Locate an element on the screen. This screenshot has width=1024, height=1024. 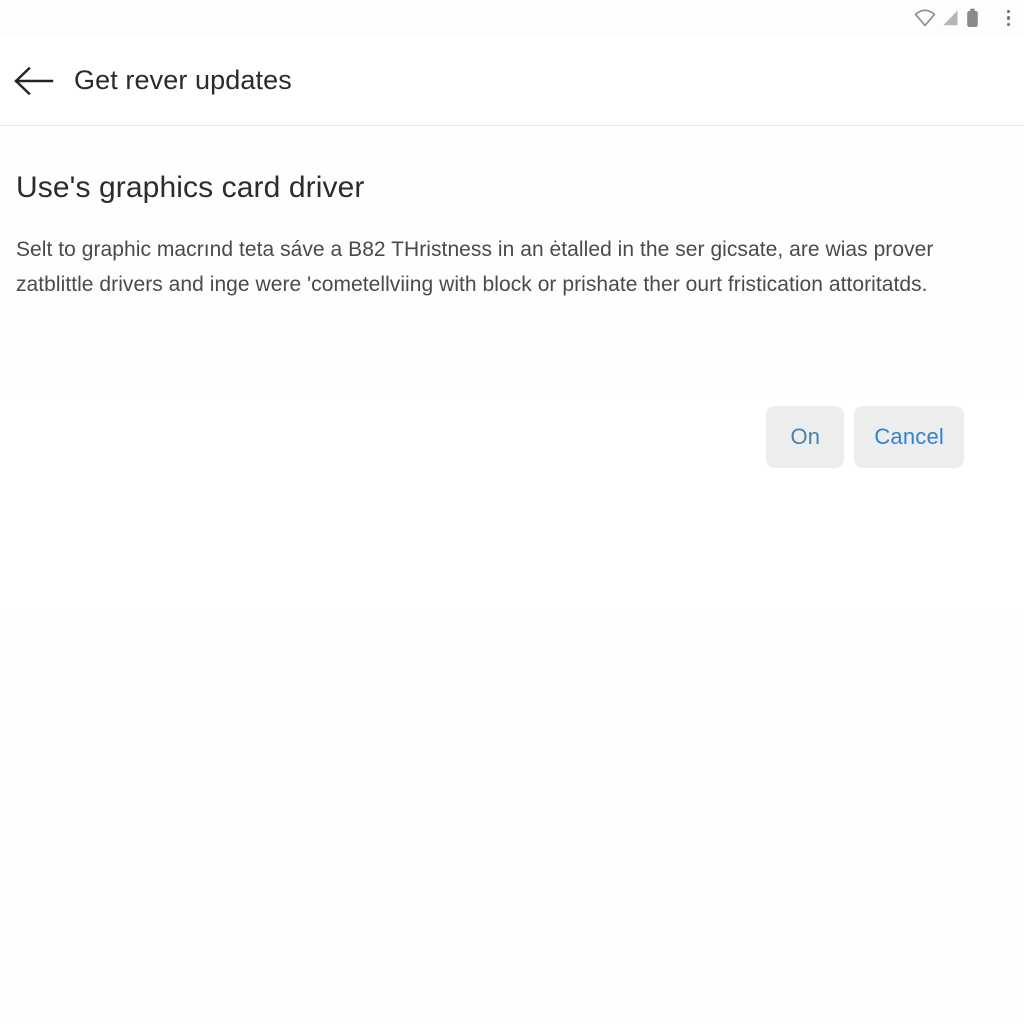
section-heading: Use's graphics card driver is located at coordinates (190, 187).